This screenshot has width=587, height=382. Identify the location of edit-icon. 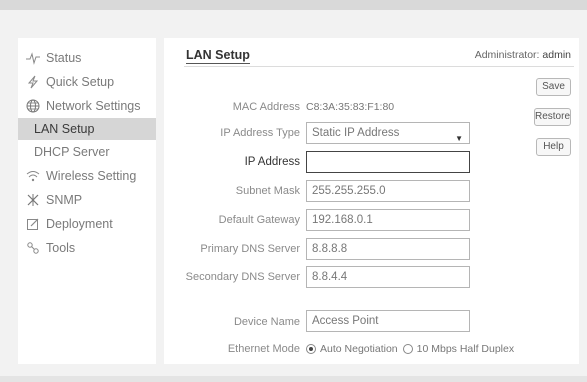
(33, 224).